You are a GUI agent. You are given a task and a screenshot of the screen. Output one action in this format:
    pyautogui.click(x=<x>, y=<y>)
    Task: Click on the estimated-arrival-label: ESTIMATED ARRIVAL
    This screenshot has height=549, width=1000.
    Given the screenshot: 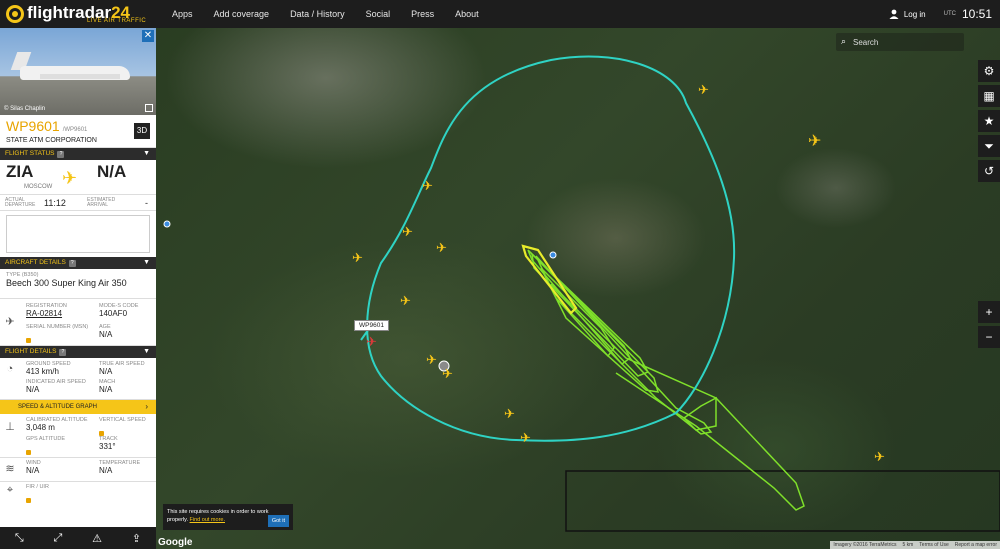 What is the action you would take?
    pyautogui.click(x=101, y=202)
    